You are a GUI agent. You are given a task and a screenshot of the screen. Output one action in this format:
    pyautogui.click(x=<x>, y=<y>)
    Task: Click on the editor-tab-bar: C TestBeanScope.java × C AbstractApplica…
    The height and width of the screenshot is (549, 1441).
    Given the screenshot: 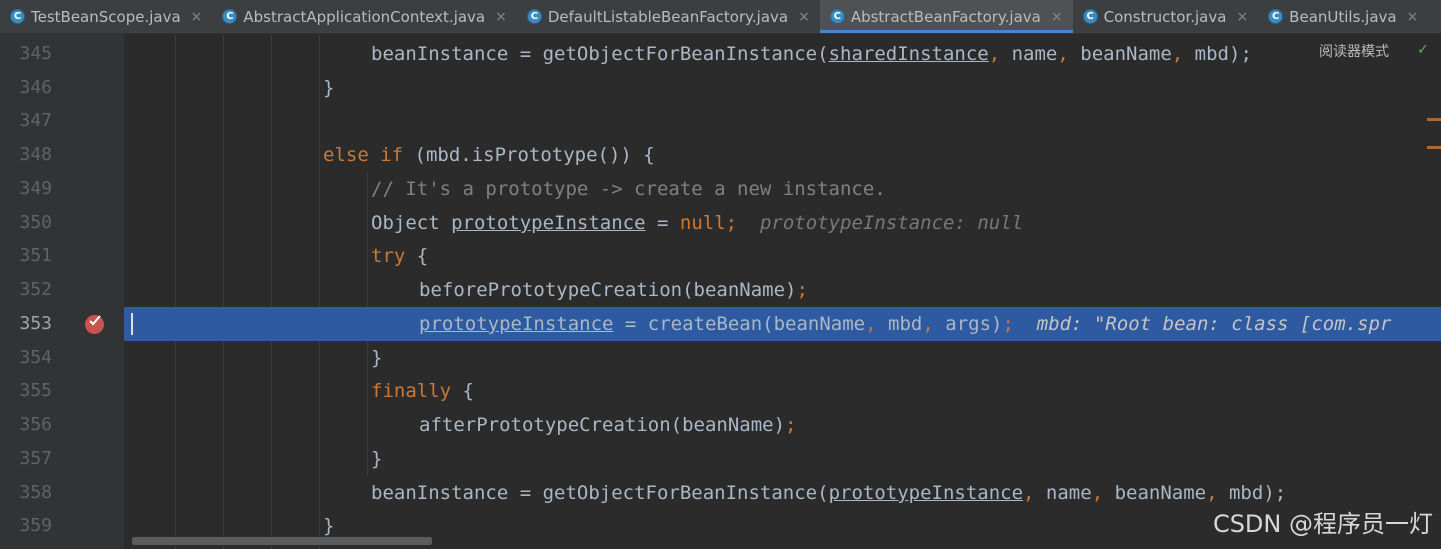 What is the action you would take?
    pyautogui.click(x=720, y=17)
    